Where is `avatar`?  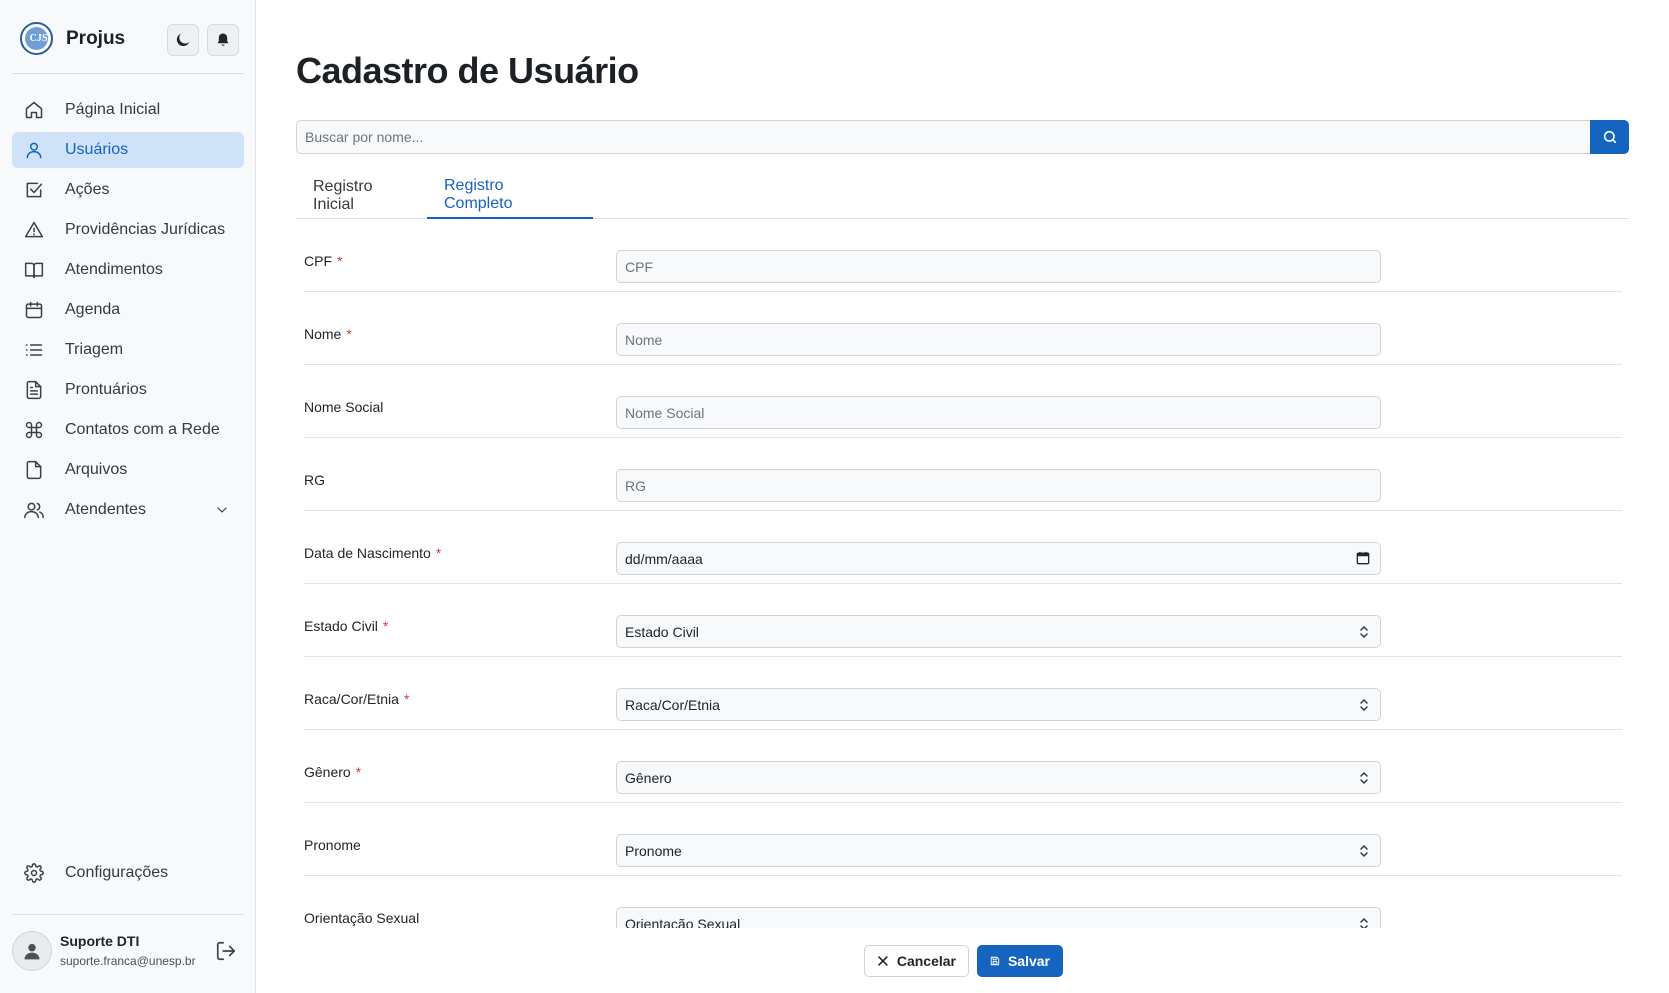 avatar is located at coordinates (32, 951).